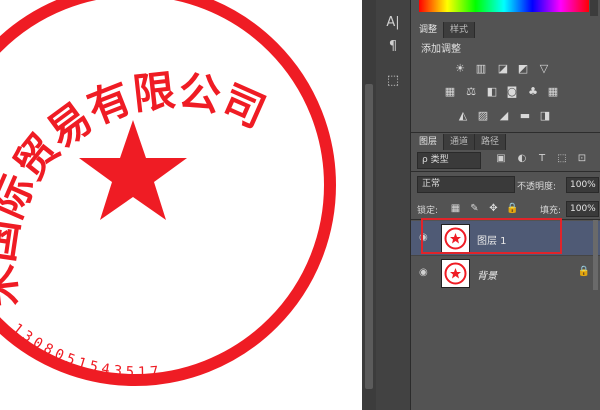  I want to click on lock-transparent-icon: ▦, so click(455, 208).